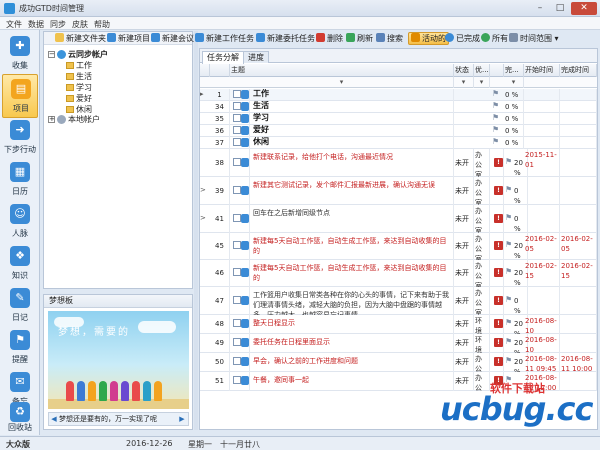  Describe the element at coordinates (14, 24) in the screenshot. I see `menu-file: 文件` at that location.